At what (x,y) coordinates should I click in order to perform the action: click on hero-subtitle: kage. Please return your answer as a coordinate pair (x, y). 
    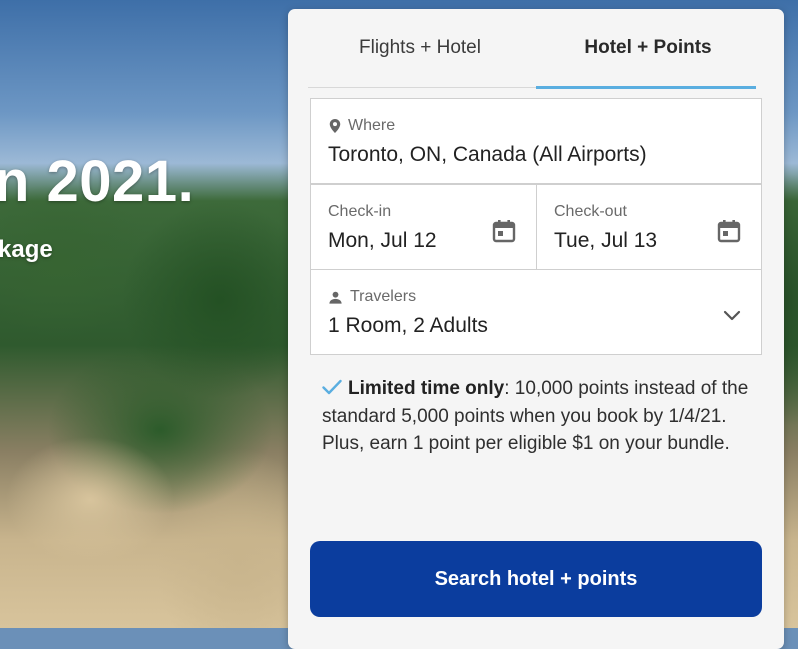
    Looking at the image, I should click on (26, 249).